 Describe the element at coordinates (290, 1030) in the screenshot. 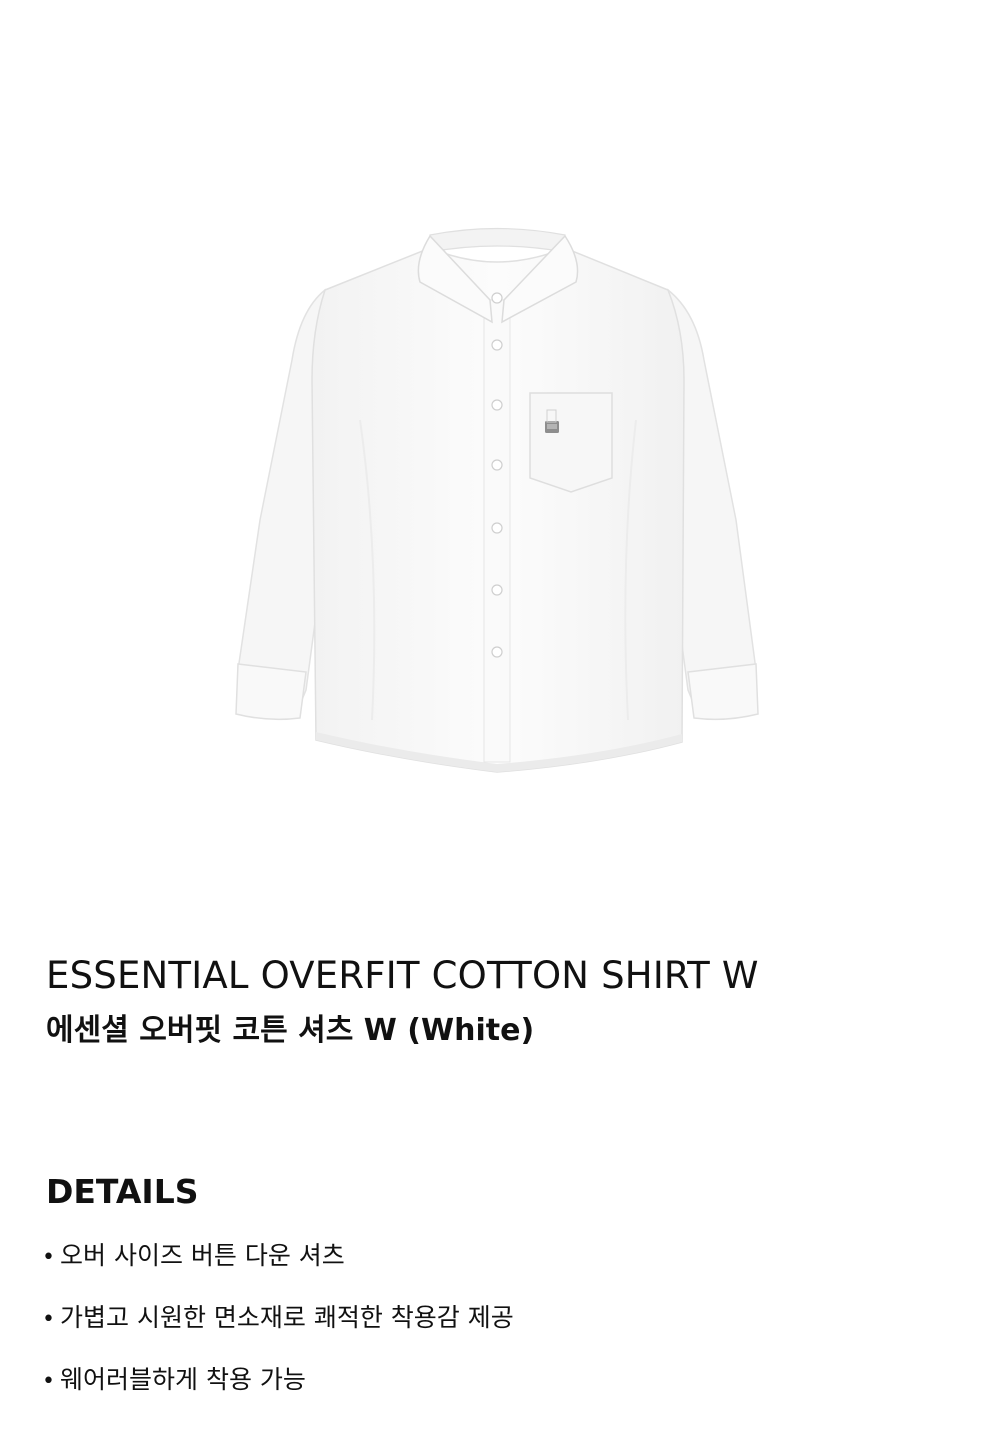

I see `product-subtitle: 에센셜 오버핏 코튼 셔츠 W (White)` at that location.